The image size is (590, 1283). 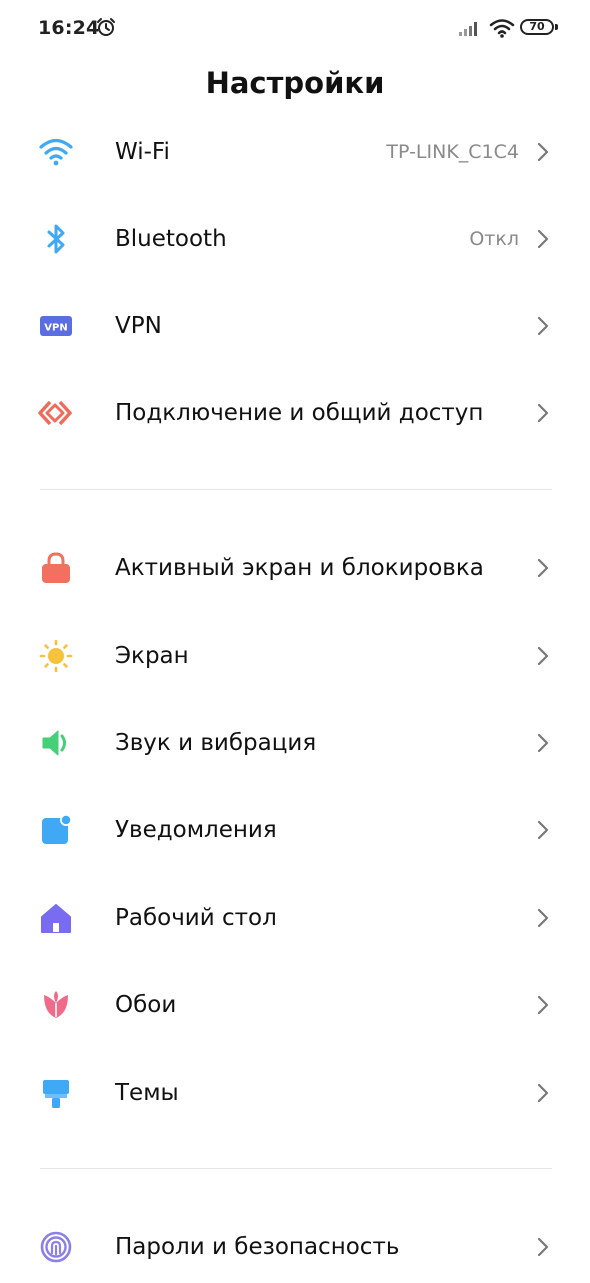 What do you see at coordinates (56, 743) in the screenshot?
I see `sound-icon` at bounding box center [56, 743].